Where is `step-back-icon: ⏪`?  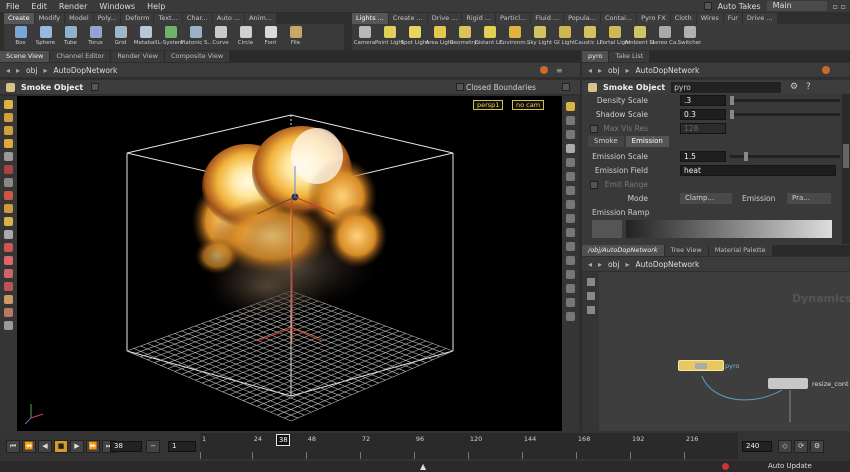 step-back-icon: ⏪ is located at coordinates (29, 446).